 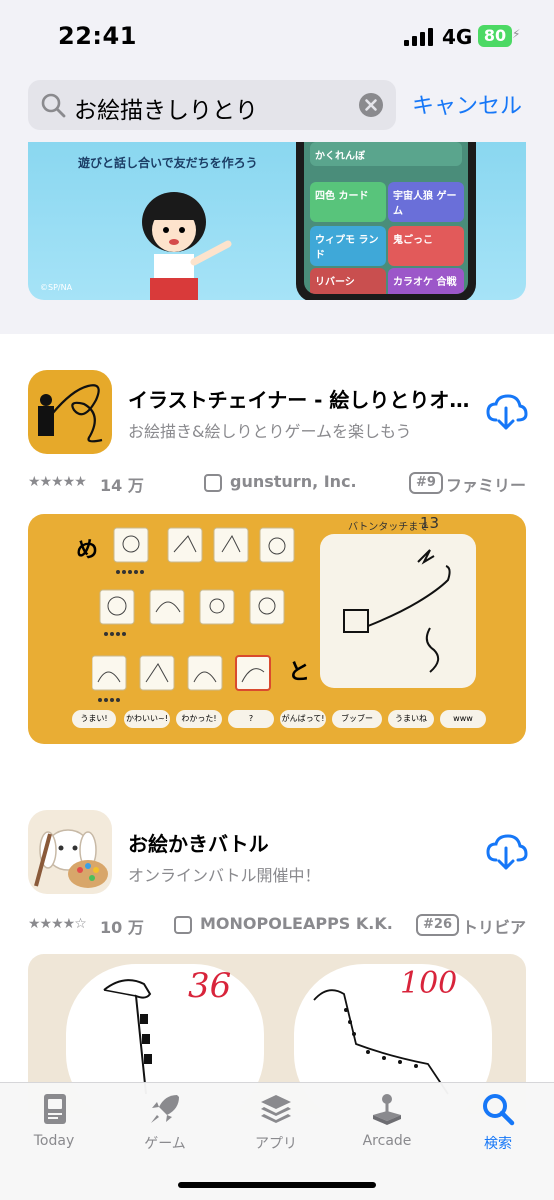 What do you see at coordinates (420, 37) in the screenshot?
I see `signal-icon` at bounding box center [420, 37].